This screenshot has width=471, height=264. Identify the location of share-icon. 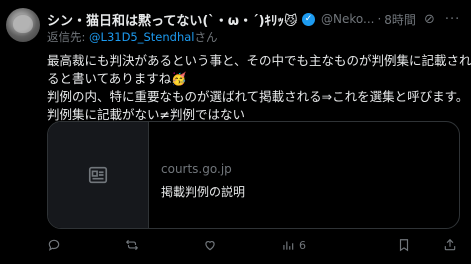
(450, 244).